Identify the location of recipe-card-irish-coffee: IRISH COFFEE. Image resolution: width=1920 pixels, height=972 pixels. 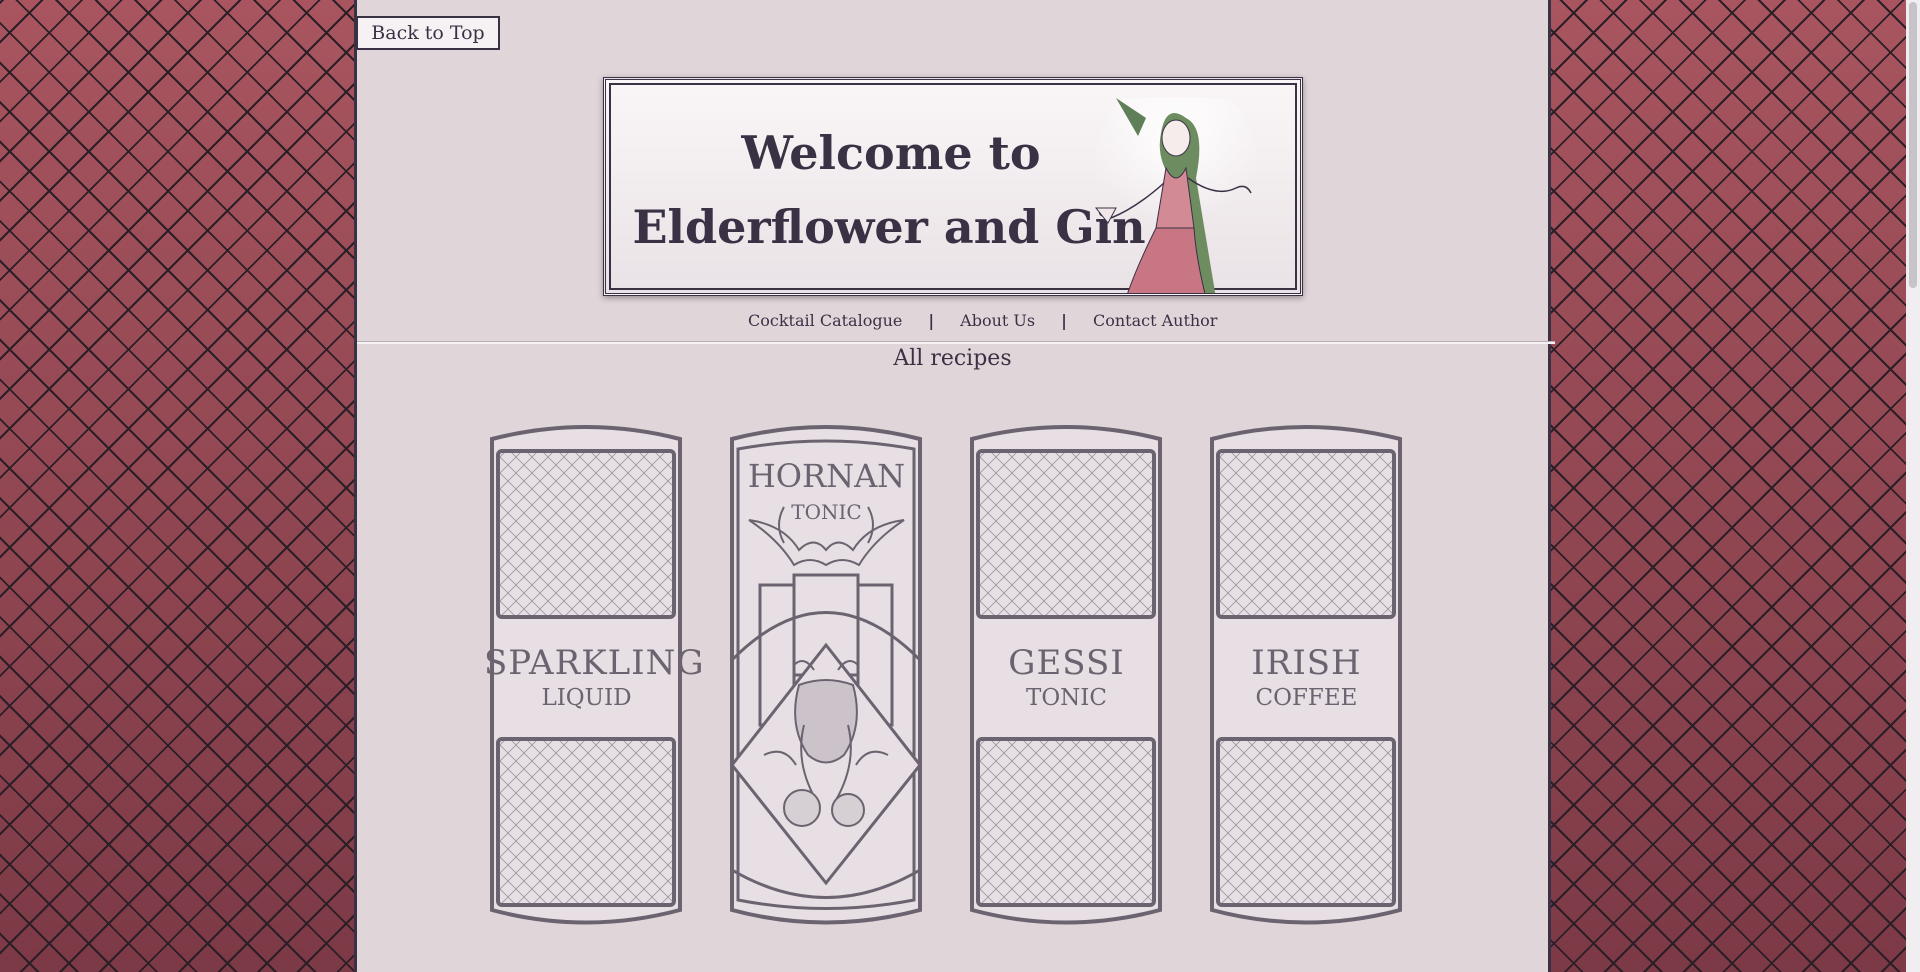
(1306, 676).